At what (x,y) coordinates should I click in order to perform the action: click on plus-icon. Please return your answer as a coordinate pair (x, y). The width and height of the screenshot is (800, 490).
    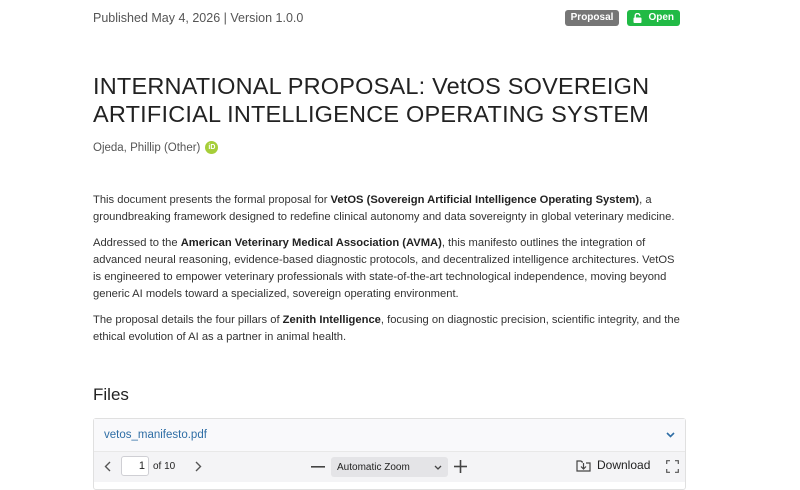
    Looking at the image, I should click on (460, 466).